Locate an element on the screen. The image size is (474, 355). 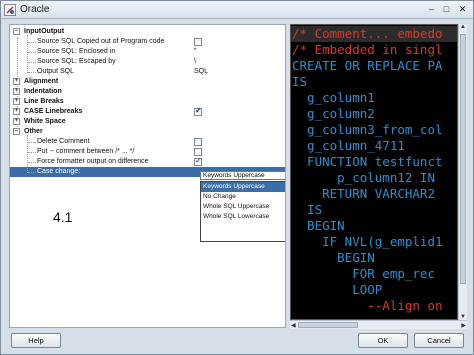
tree-row-label: White Space is located at coordinates (45, 121).